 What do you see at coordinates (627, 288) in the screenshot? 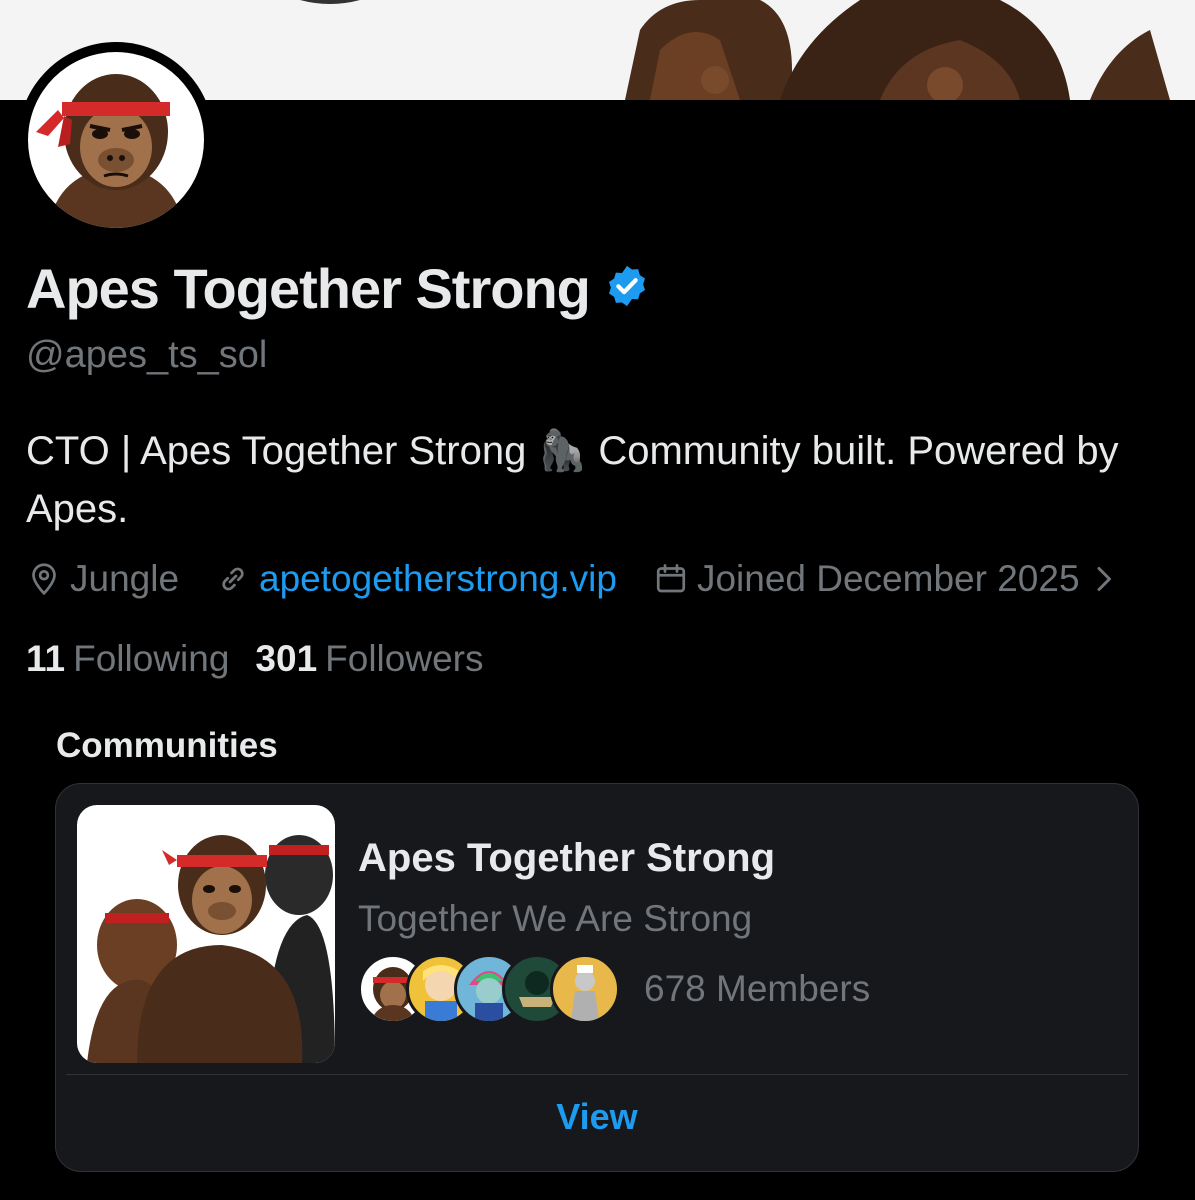
I see `verified-badge-icon` at bounding box center [627, 288].